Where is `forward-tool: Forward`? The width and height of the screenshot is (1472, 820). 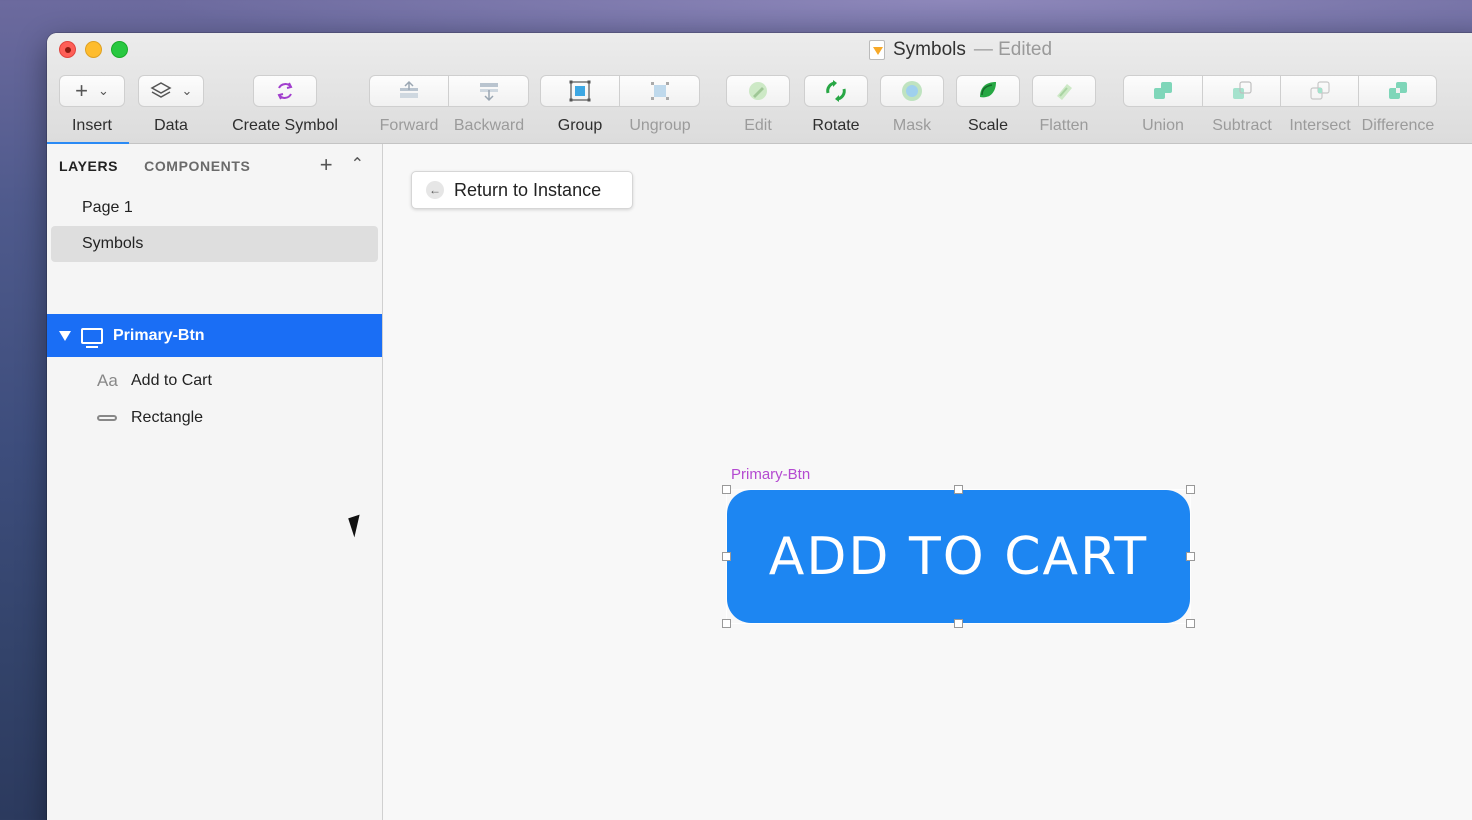
forward-tool: Forward is located at coordinates (409, 105).